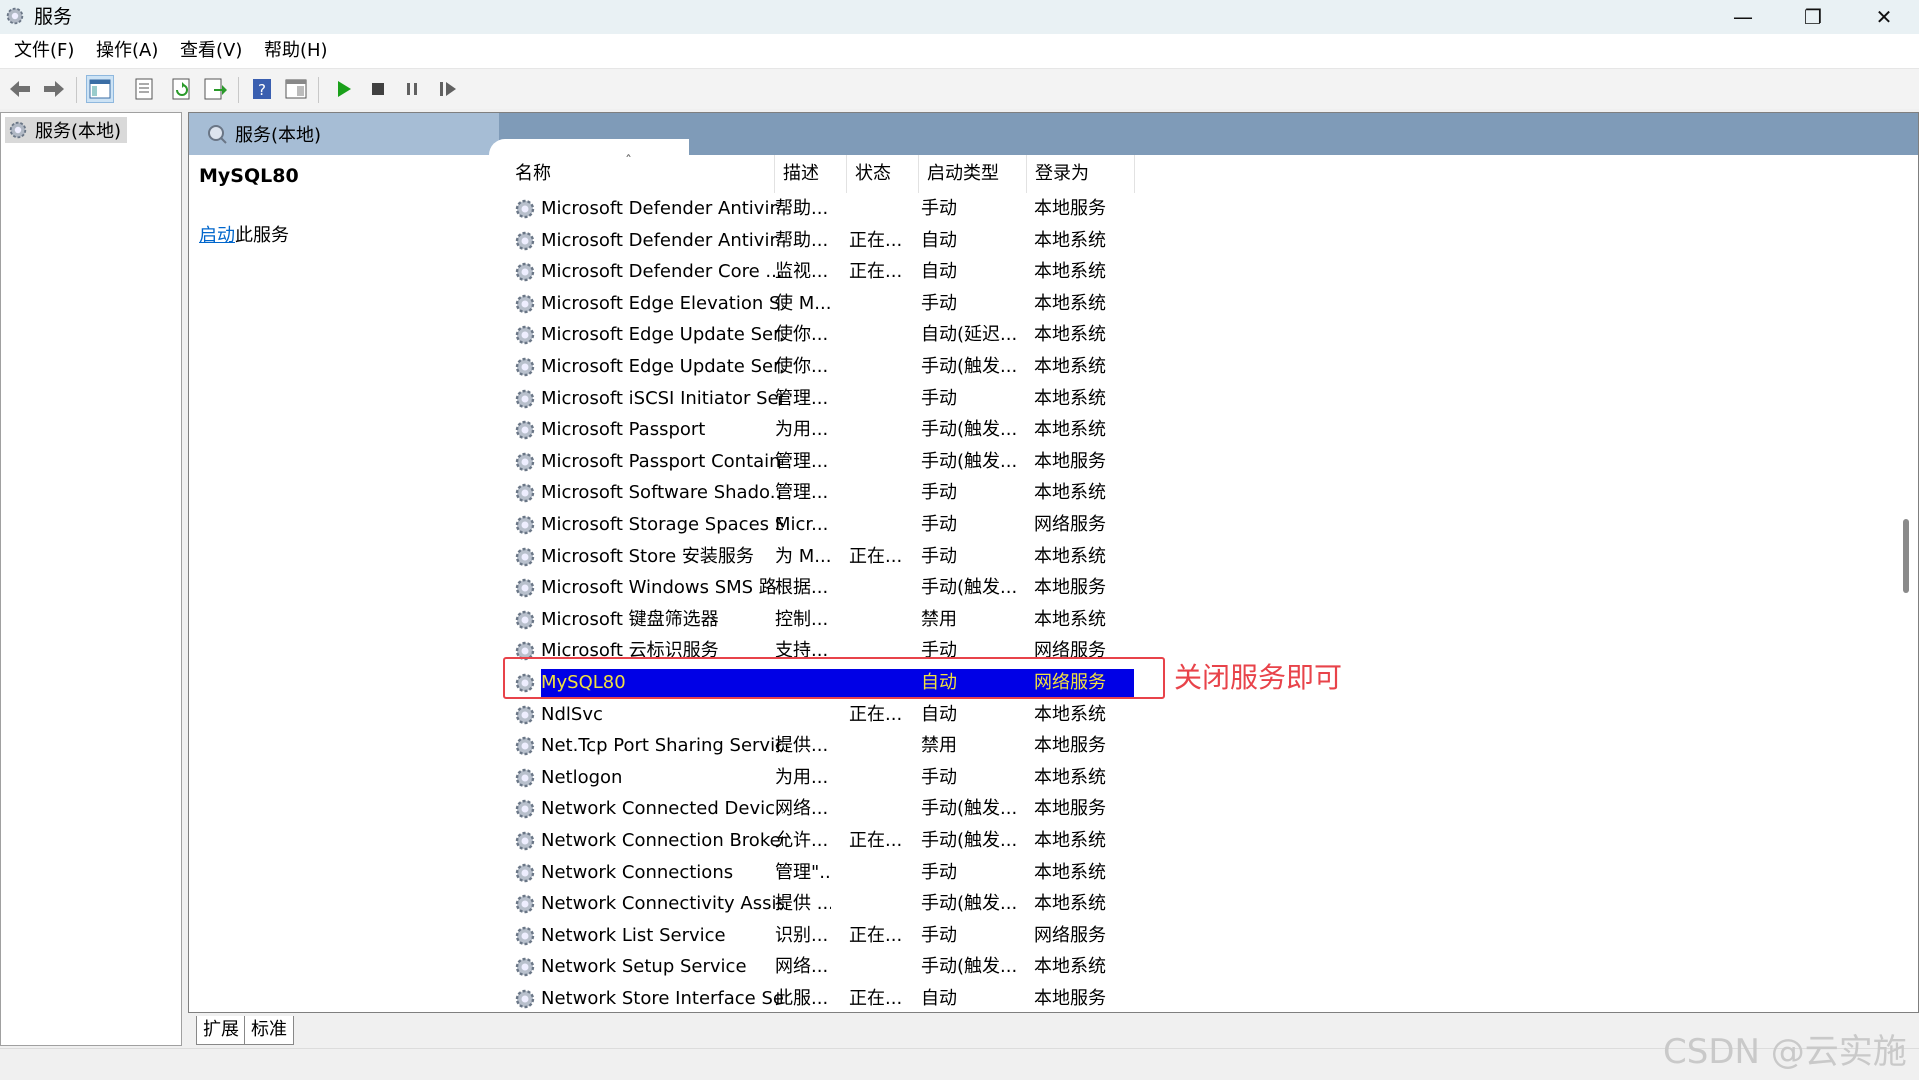  I want to click on table-row: Microsoft Defender Antivir... 帮助... 手动 本地服务, so click(917, 209).